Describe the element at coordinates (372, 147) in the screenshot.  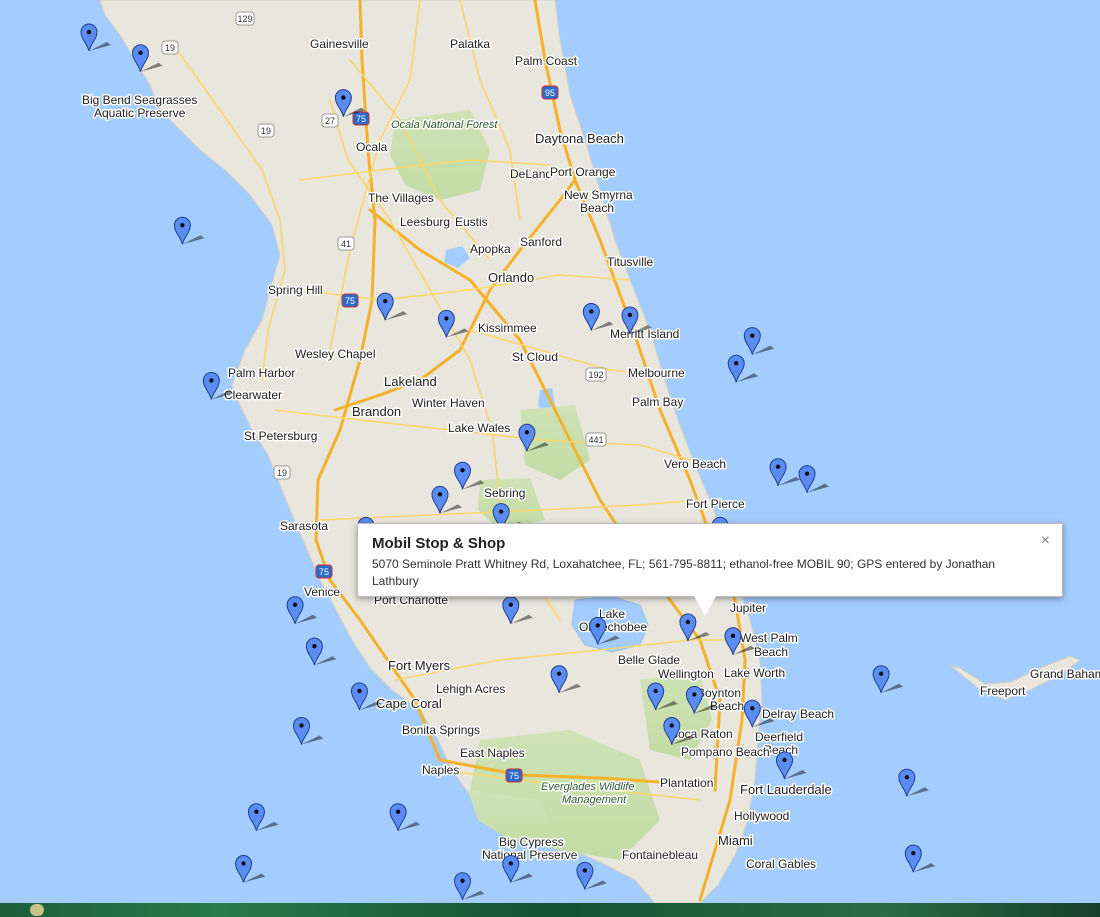
I see `label-ocala: Ocala` at that location.